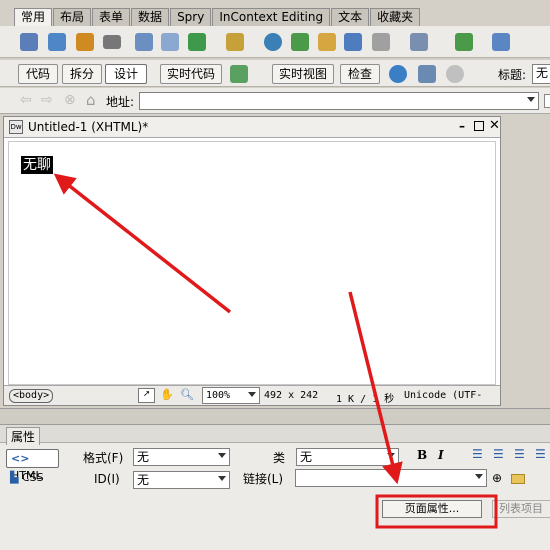 The image size is (550, 550). I want to click on arrow-to-page-properties, so click(375, 388).